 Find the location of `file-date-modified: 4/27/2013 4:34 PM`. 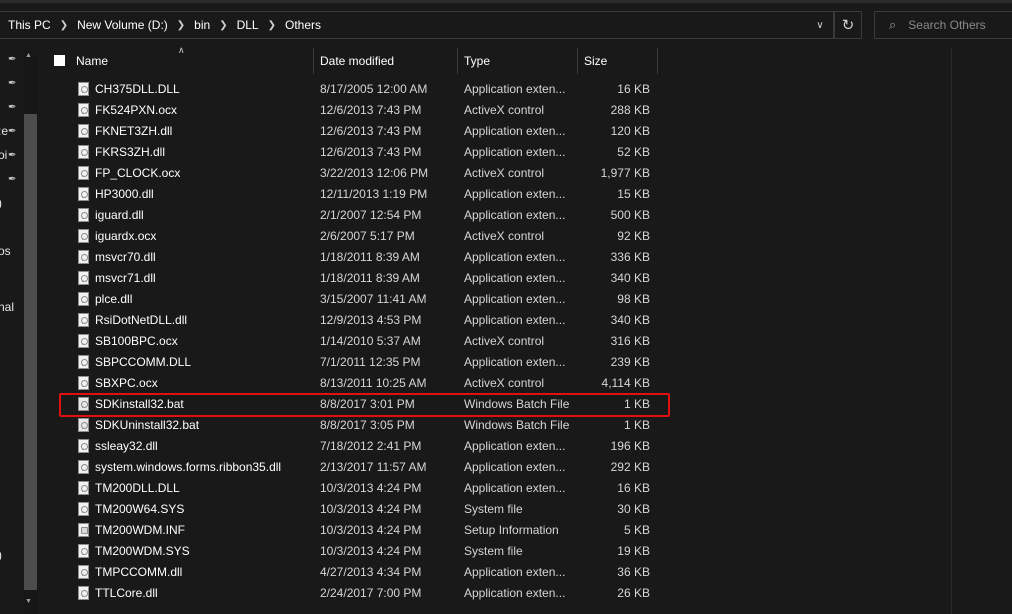

file-date-modified: 4/27/2013 4:34 PM is located at coordinates (371, 572).